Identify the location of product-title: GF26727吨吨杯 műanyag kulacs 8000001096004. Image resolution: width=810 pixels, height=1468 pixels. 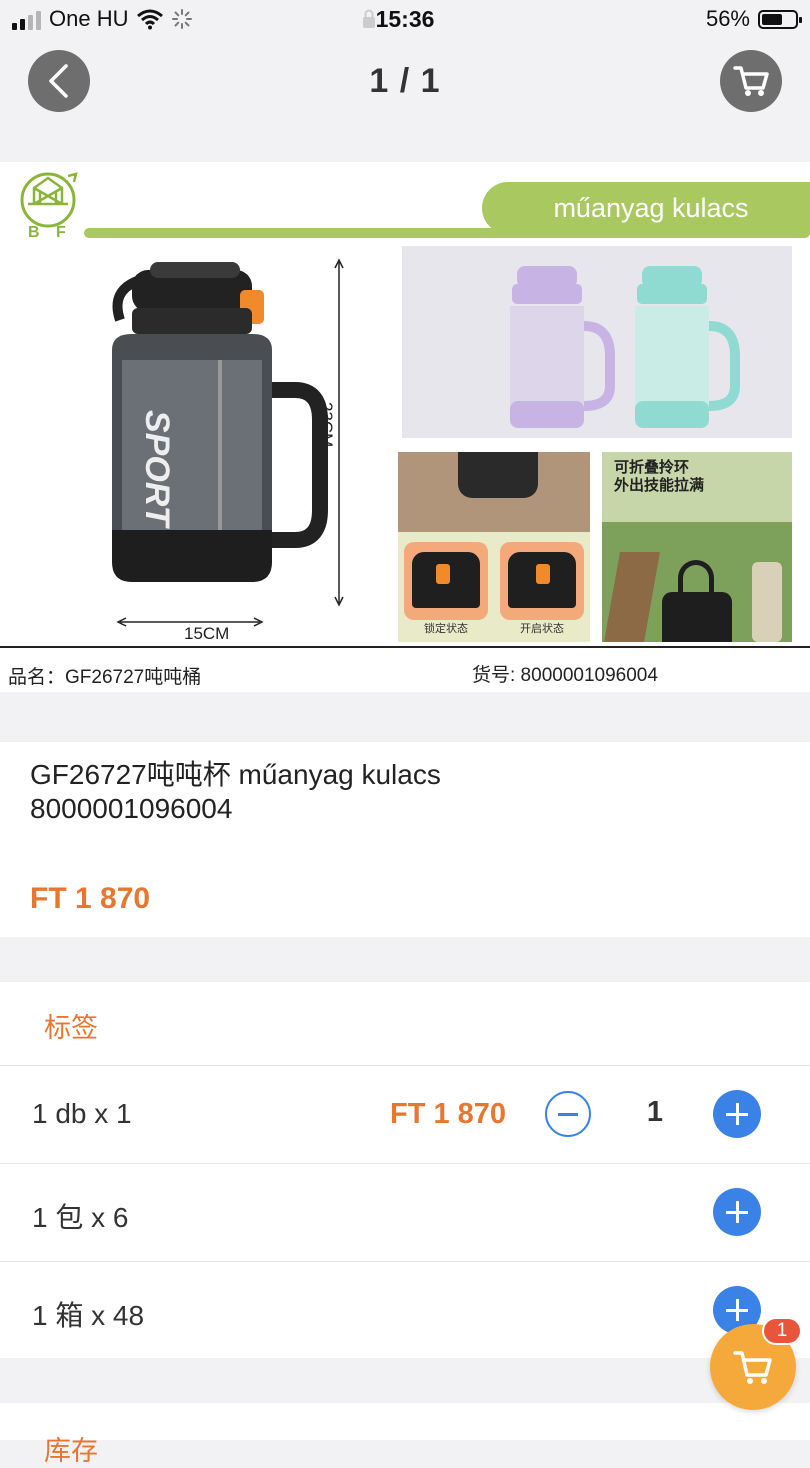
(235, 791).